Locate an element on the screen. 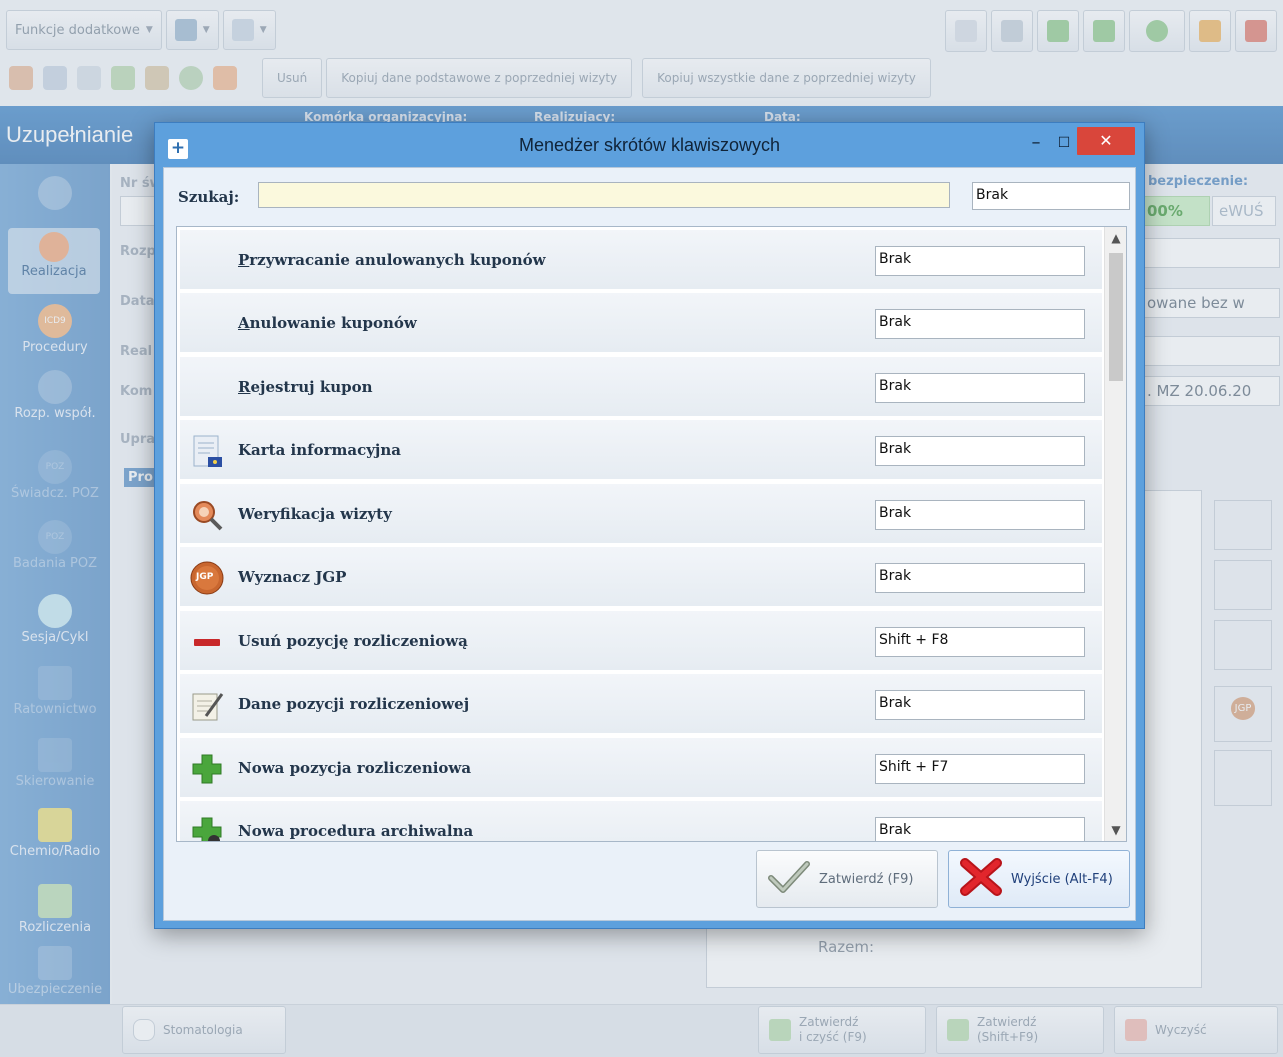 Image resolution: width=1283 pixels, height=1057 pixels. patients-button is located at coordinates (157, 78).